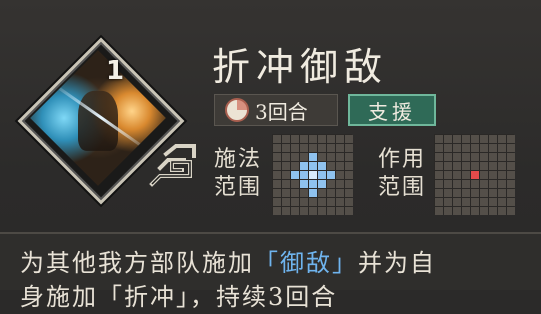 The width and height of the screenshot is (541, 314). What do you see at coordinates (179, 297) in the screenshot?
I see `description-line-2: 身施加「折冲」，持续3回合` at bounding box center [179, 297].